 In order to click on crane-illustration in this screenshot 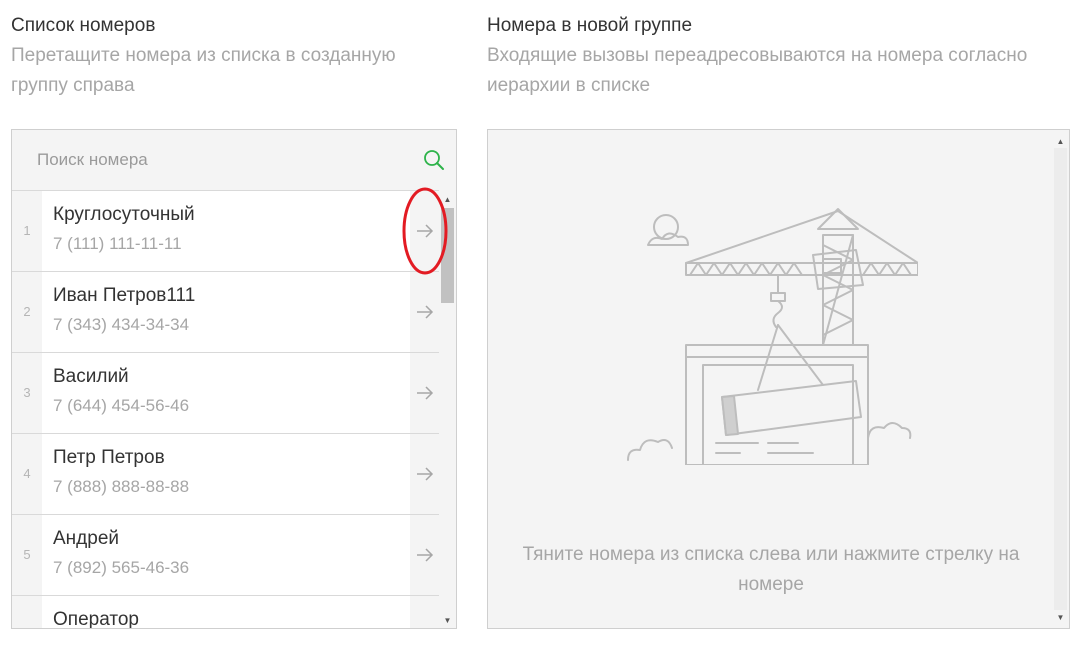, I will do `click(772, 336)`.